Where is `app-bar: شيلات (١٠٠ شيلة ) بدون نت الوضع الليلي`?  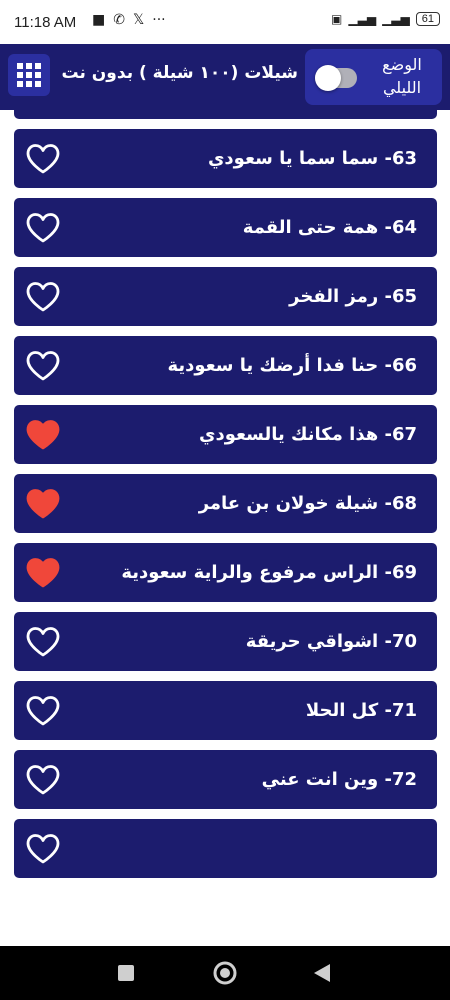 app-bar: شيلات (١٠٠ شيلة ) بدون نت الوضع الليلي is located at coordinates (225, 77).